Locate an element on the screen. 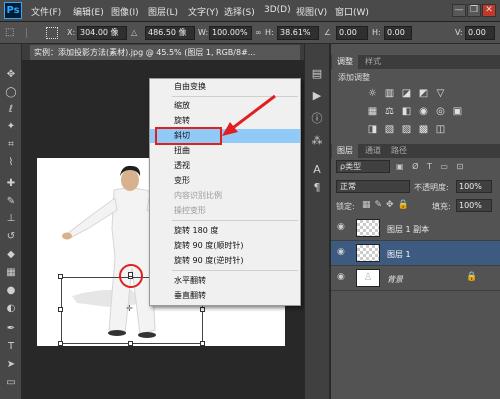 The height and width of the screenshot is (399, 500). menu-view: 视图(V) is located at coordinates (311, 11).